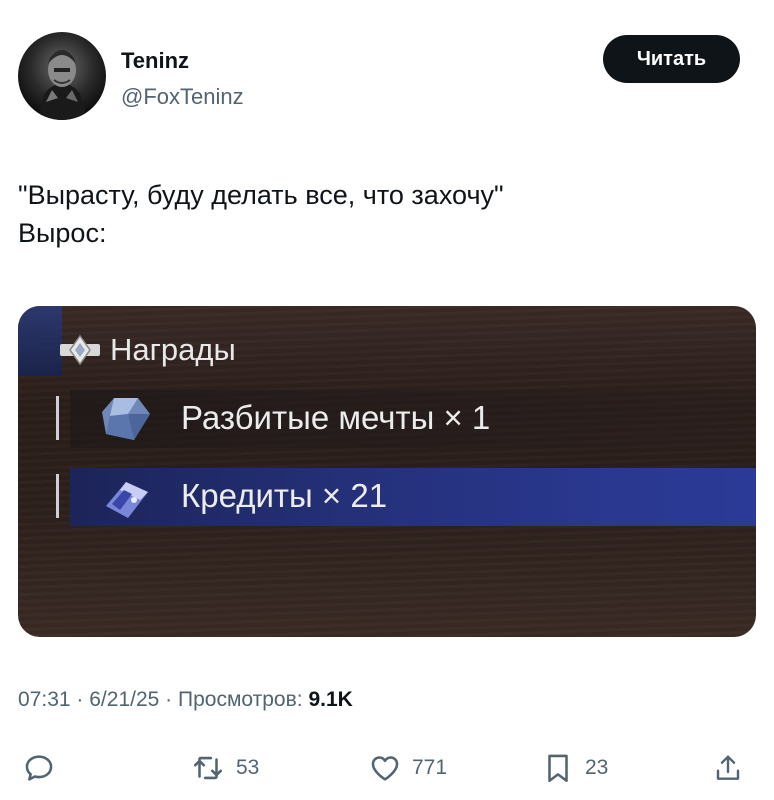 The height and width of the screenshot is (800, 774). What do you see at coordinates (330, 699) in the screenshot?
I see `views-count: 9.1K` at bounding box center [330, 699].